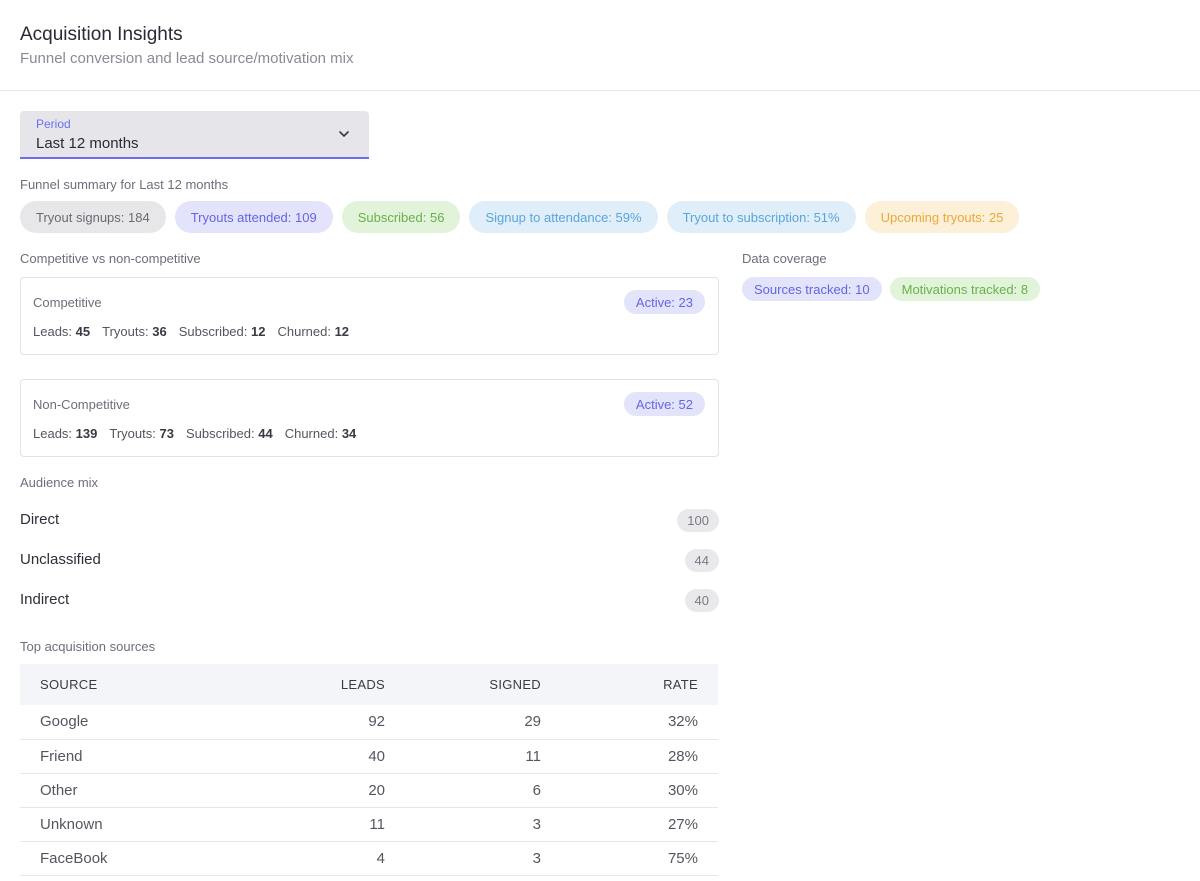  I want to click on data-coverage-label: Data coverage, so click(784, 258).